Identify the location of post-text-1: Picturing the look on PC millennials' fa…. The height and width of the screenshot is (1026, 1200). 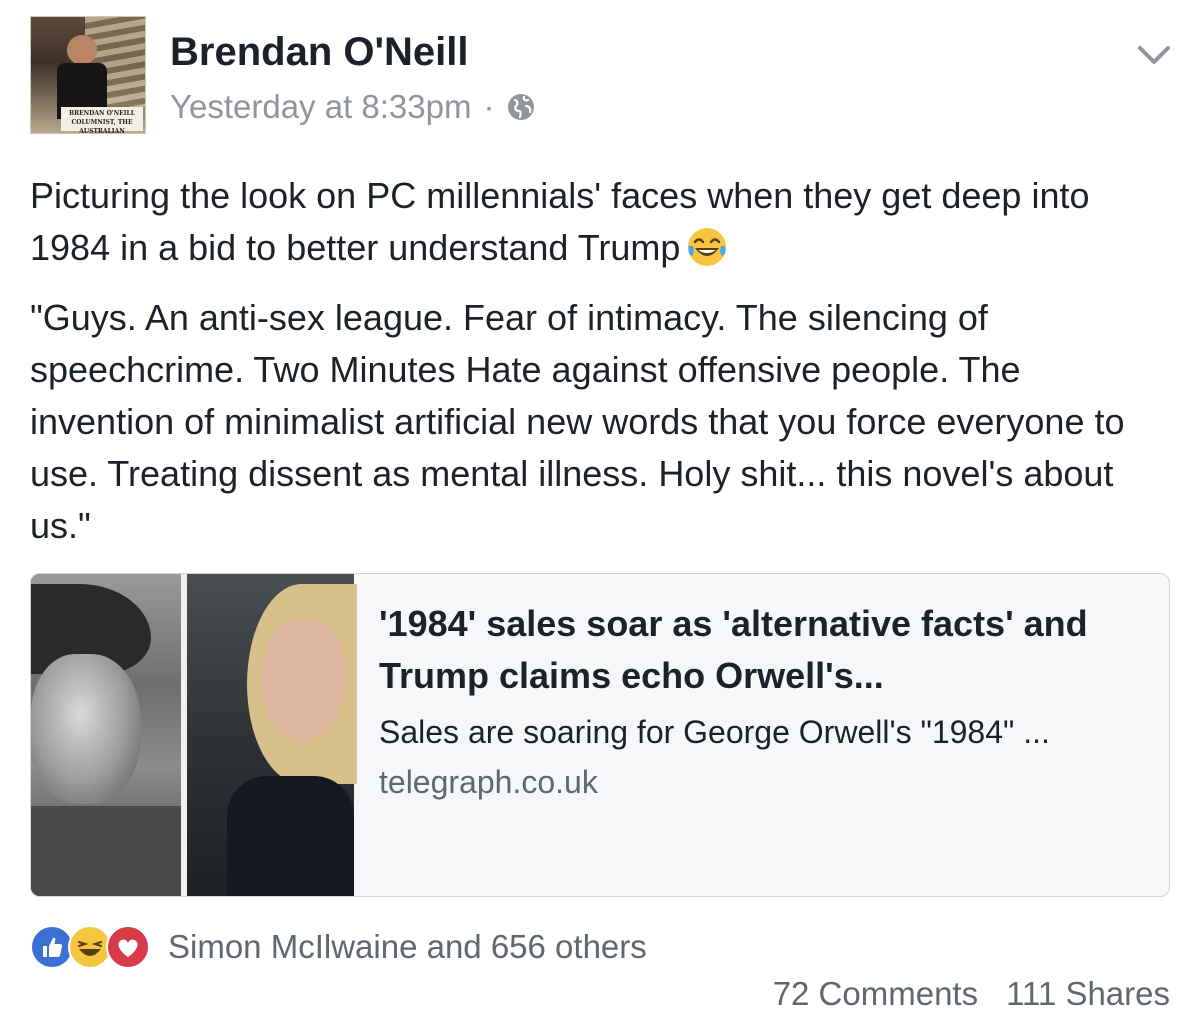
(560, 221).